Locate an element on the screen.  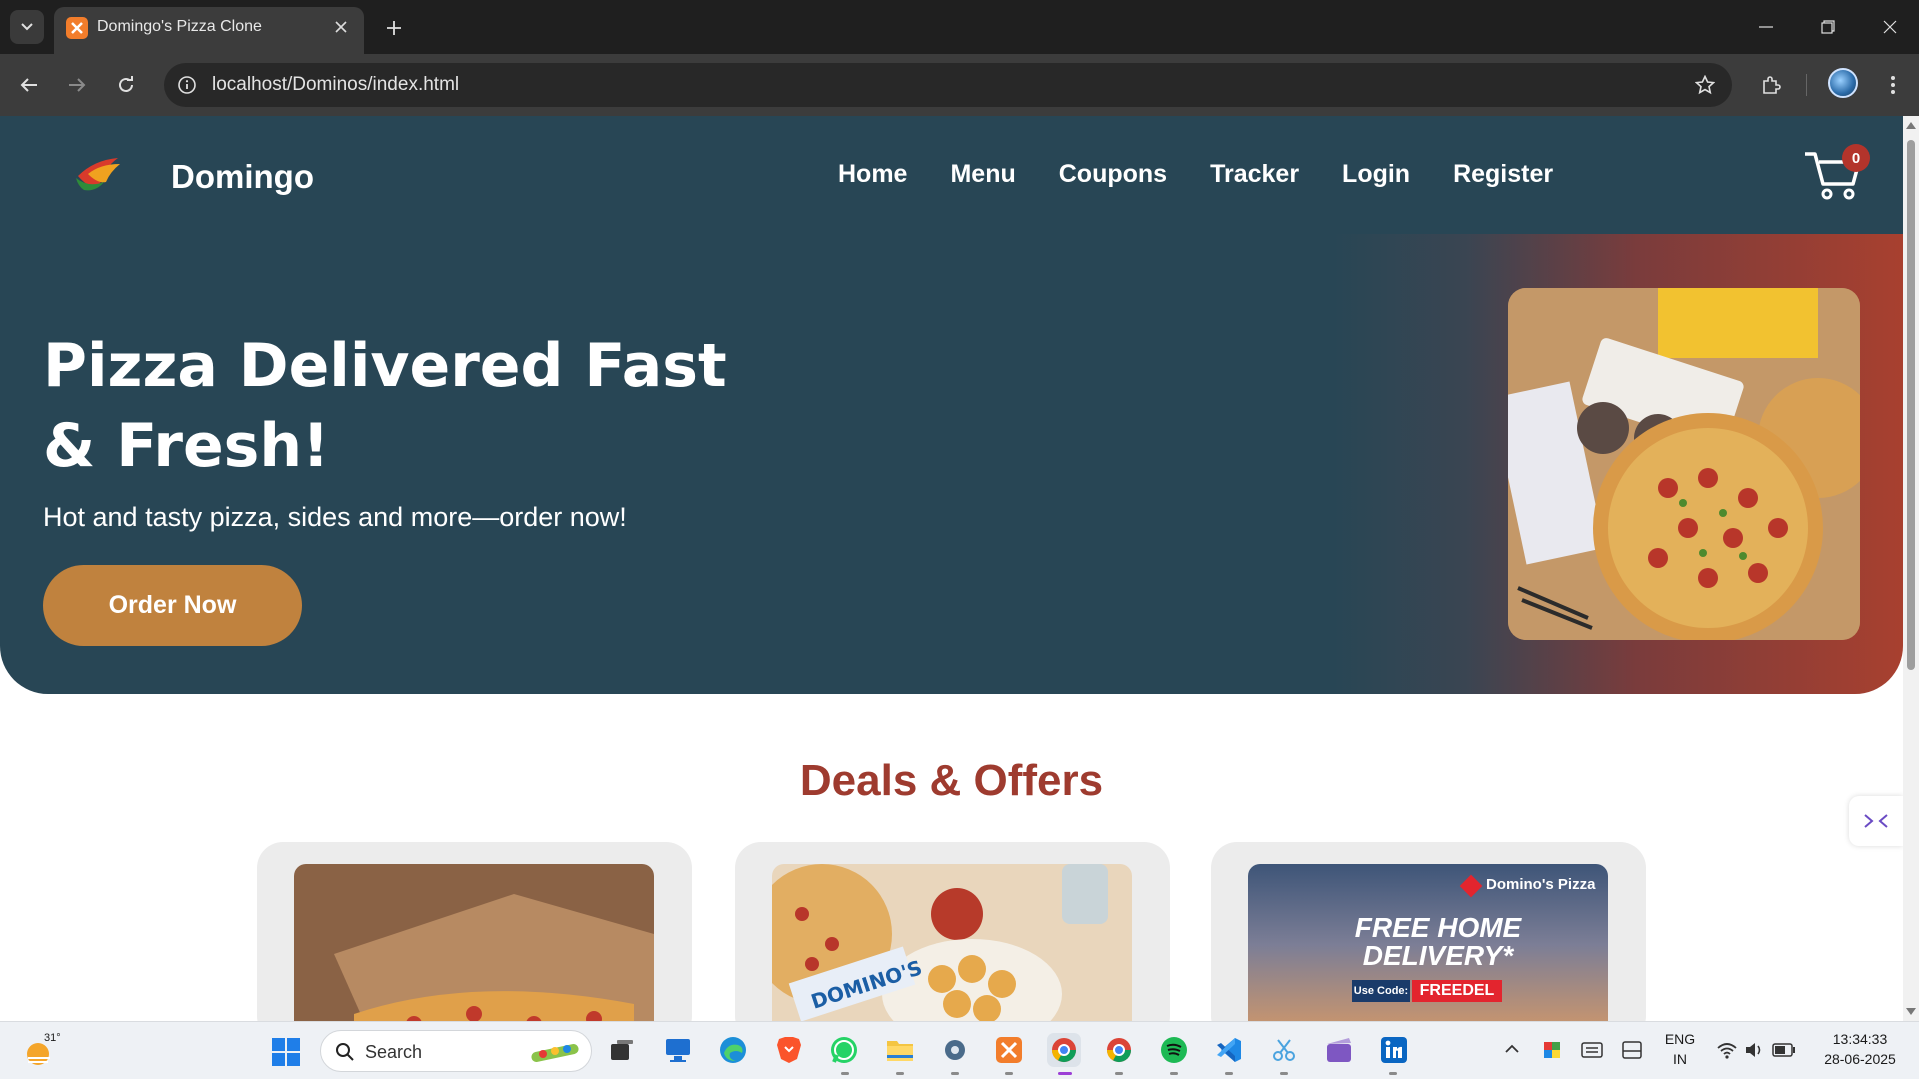
restore-icon is located at coordinates (1828, 27).